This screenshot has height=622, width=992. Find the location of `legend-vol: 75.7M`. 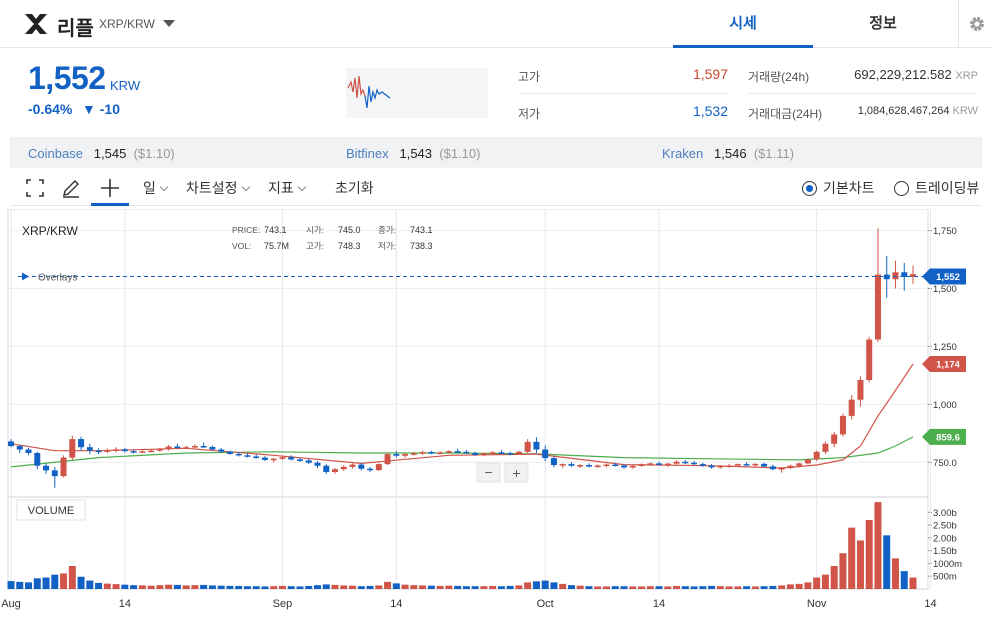

legend-vol: 75.7M is located at coordinates (276, 246).